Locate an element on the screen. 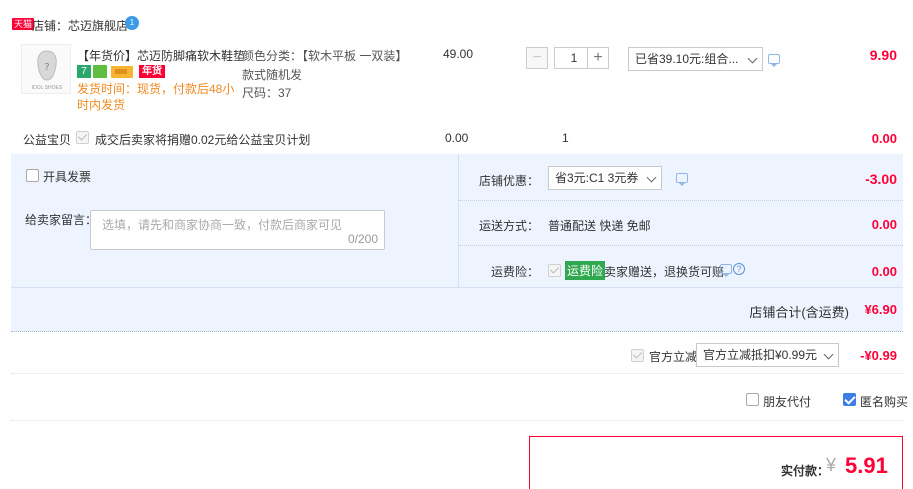 This screenshot has height=489, width=913. official-discount-select: 官方立减抵扣¥0.99元 is located at coordinates (767, 355).